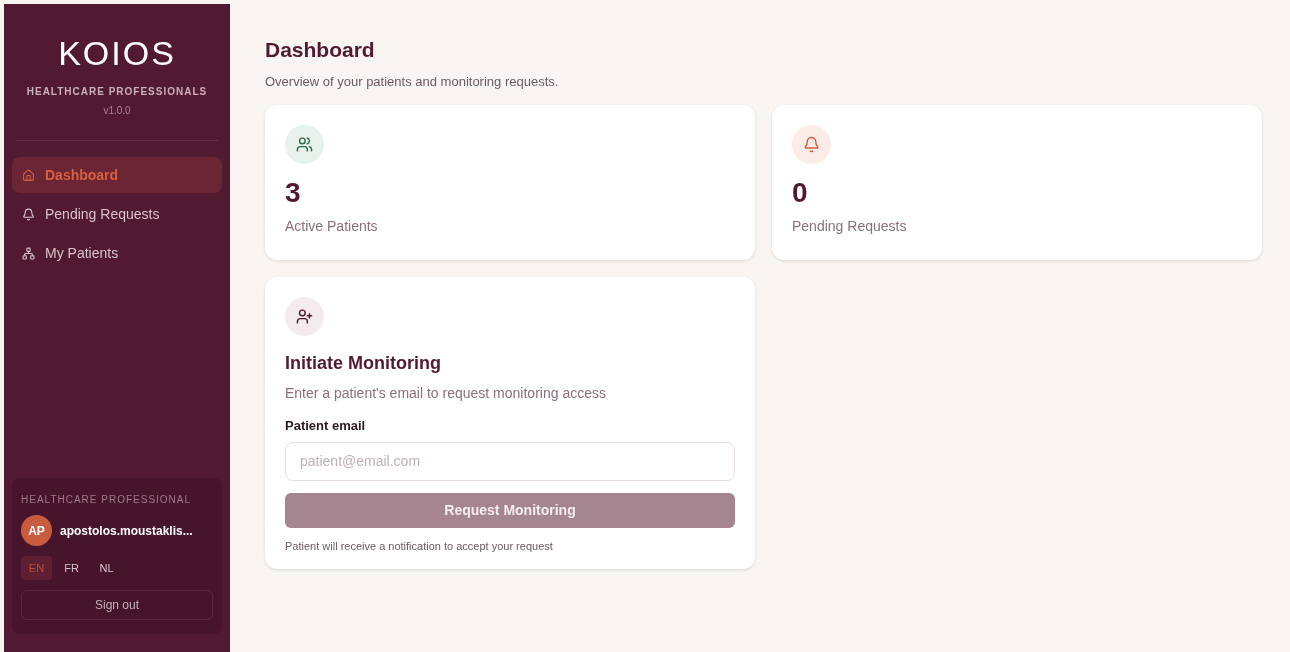  Describe the element at coordinates (510, 461) in the screenshot. I see `email-field: patient@email.com` at that location.